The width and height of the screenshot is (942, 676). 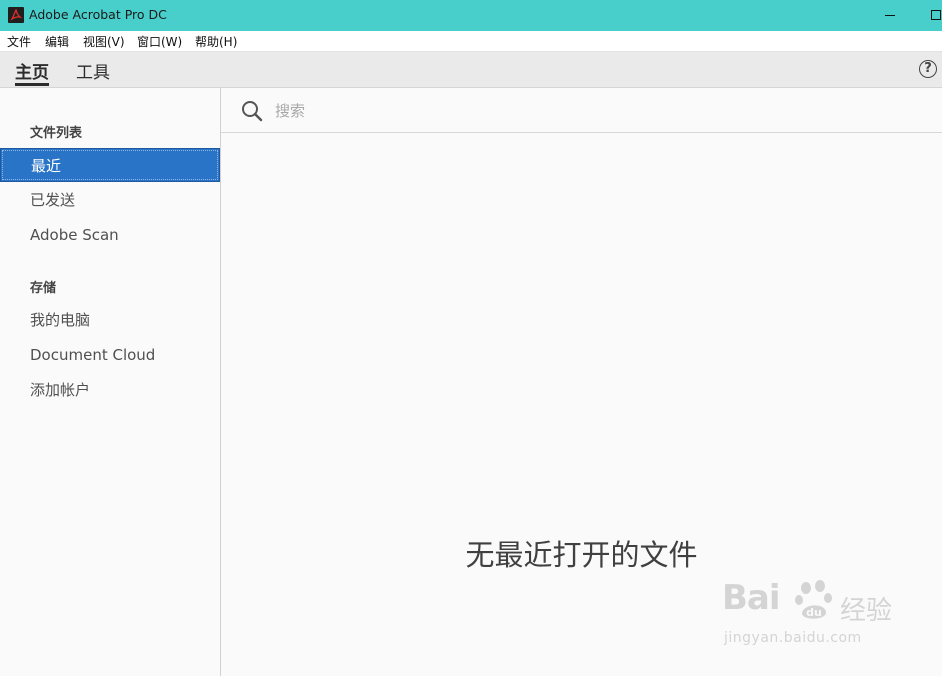 I want to click on sidebar-item-document-cloud: Document Cloud, so click(x=110, y=355).